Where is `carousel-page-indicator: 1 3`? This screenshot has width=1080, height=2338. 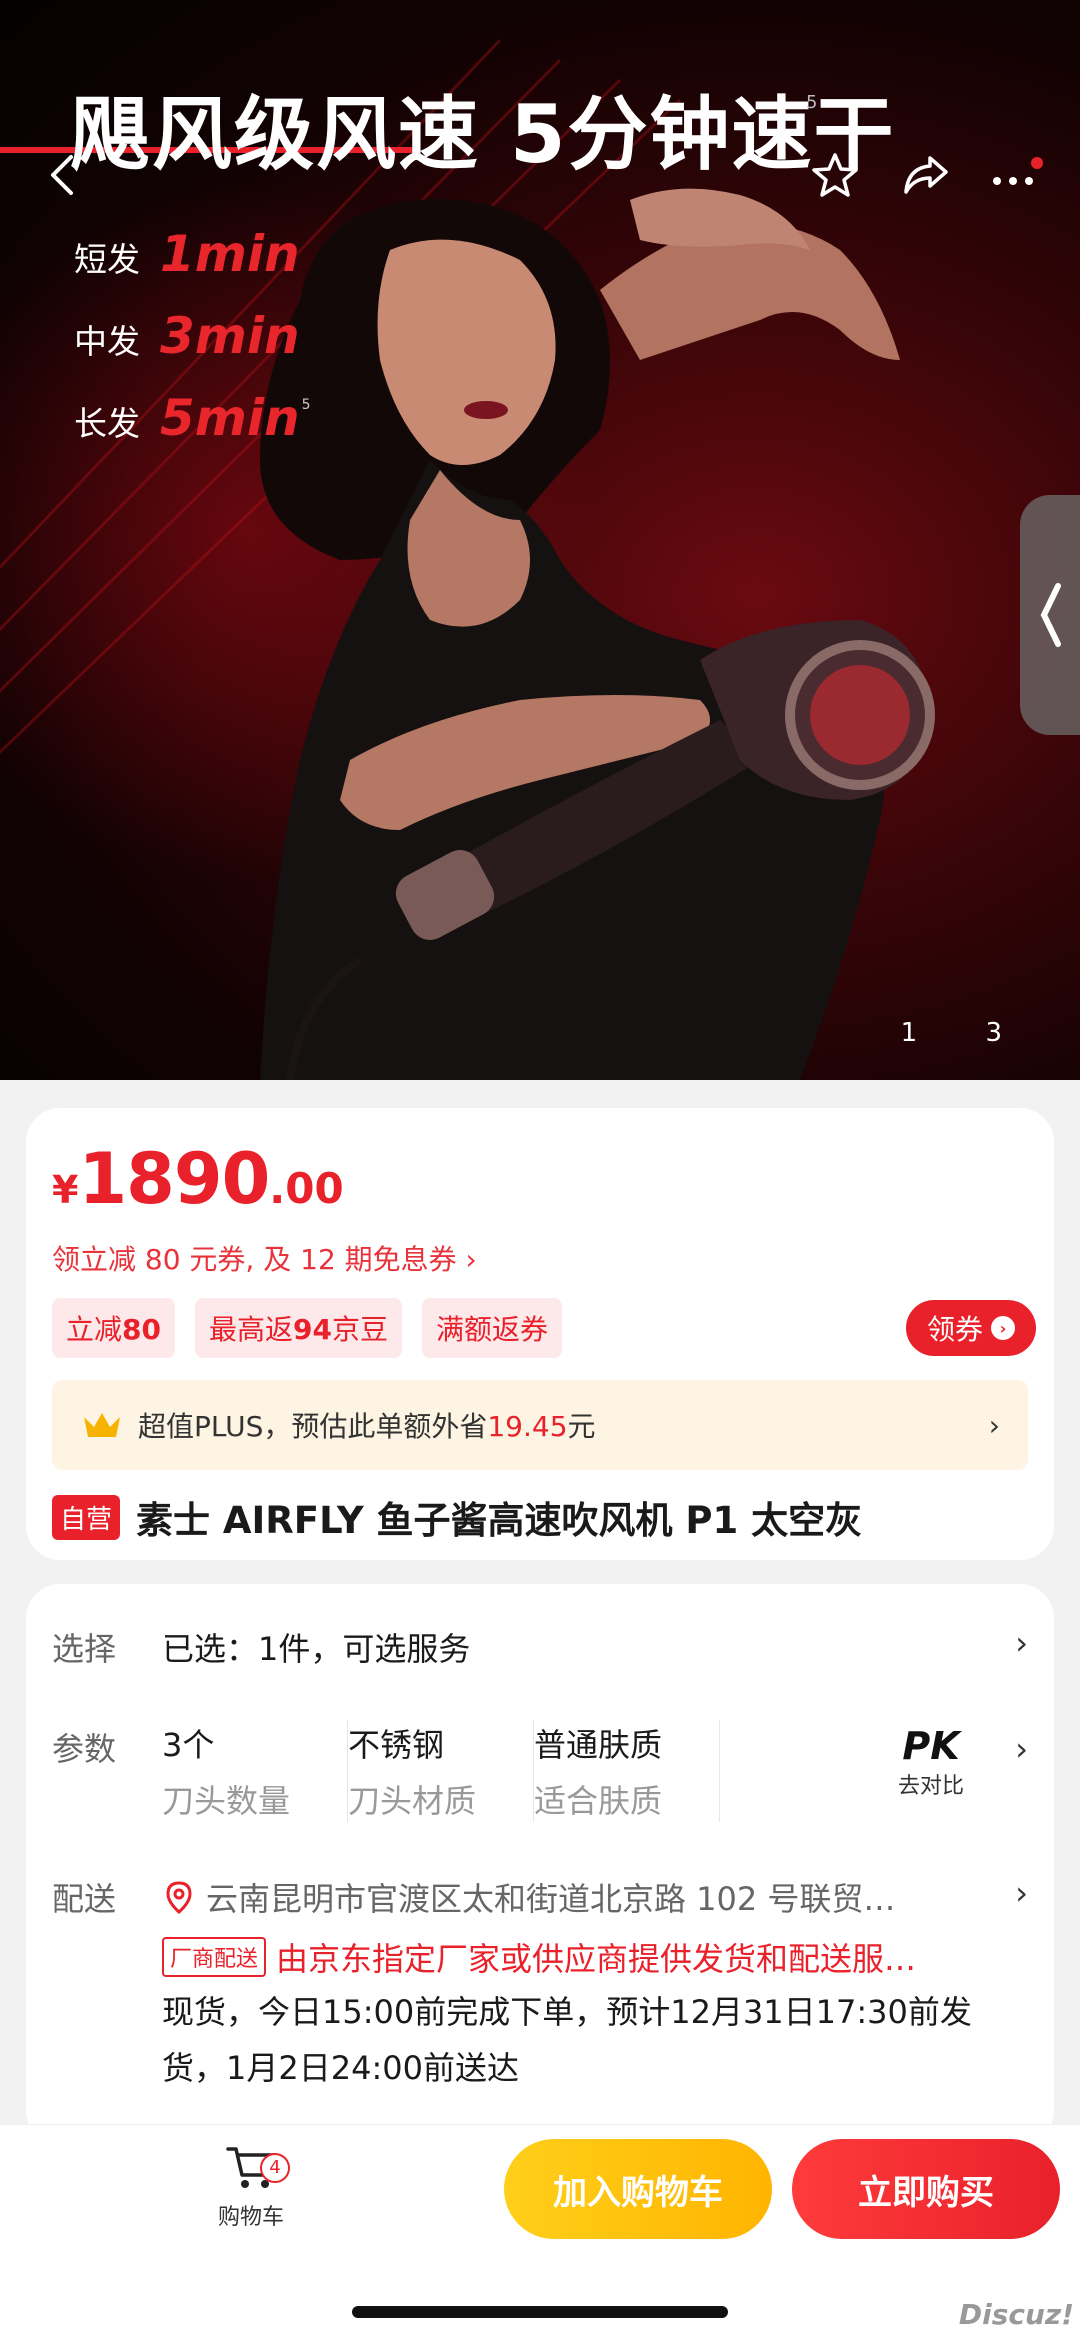
carousel-page-indicator: 1 3 is located at coordinates (966, 1033).